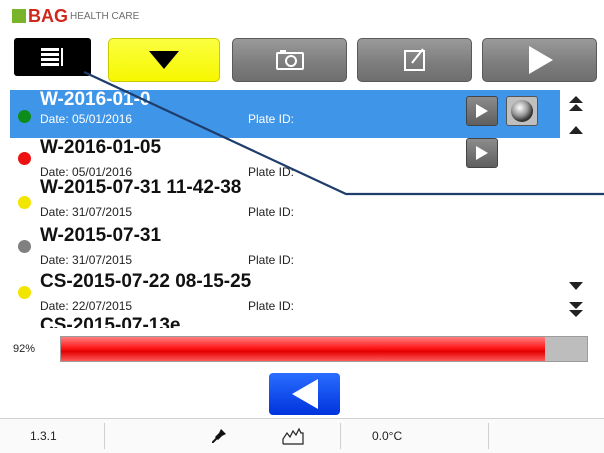  I want to click on list-item: W-2015-07-31 Date: 31/07/2015 Plate ID:, so click(280, 249).